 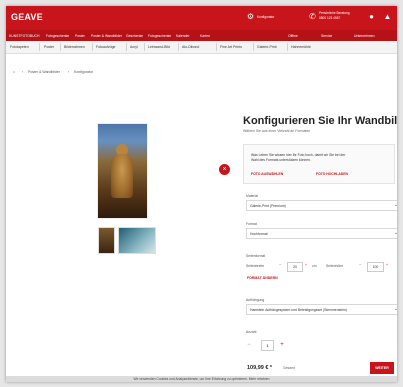 I want to click on height-minus-button: −, so click(x=360, y=265).